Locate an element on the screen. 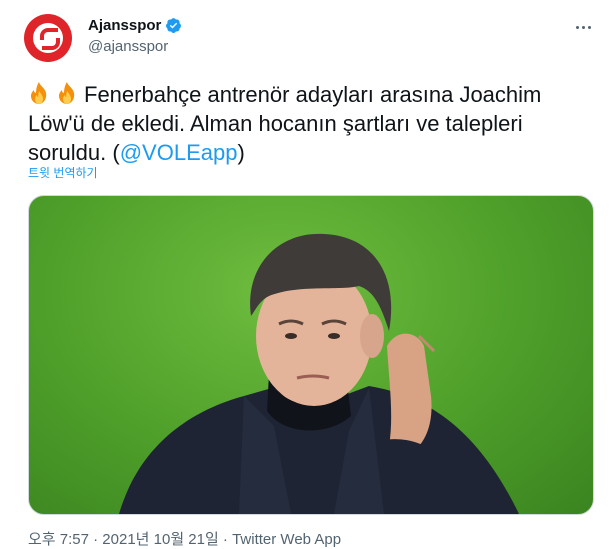 The image size is (614, 549). author-name-row: Ajansspor is located at coordinates (135, 25).